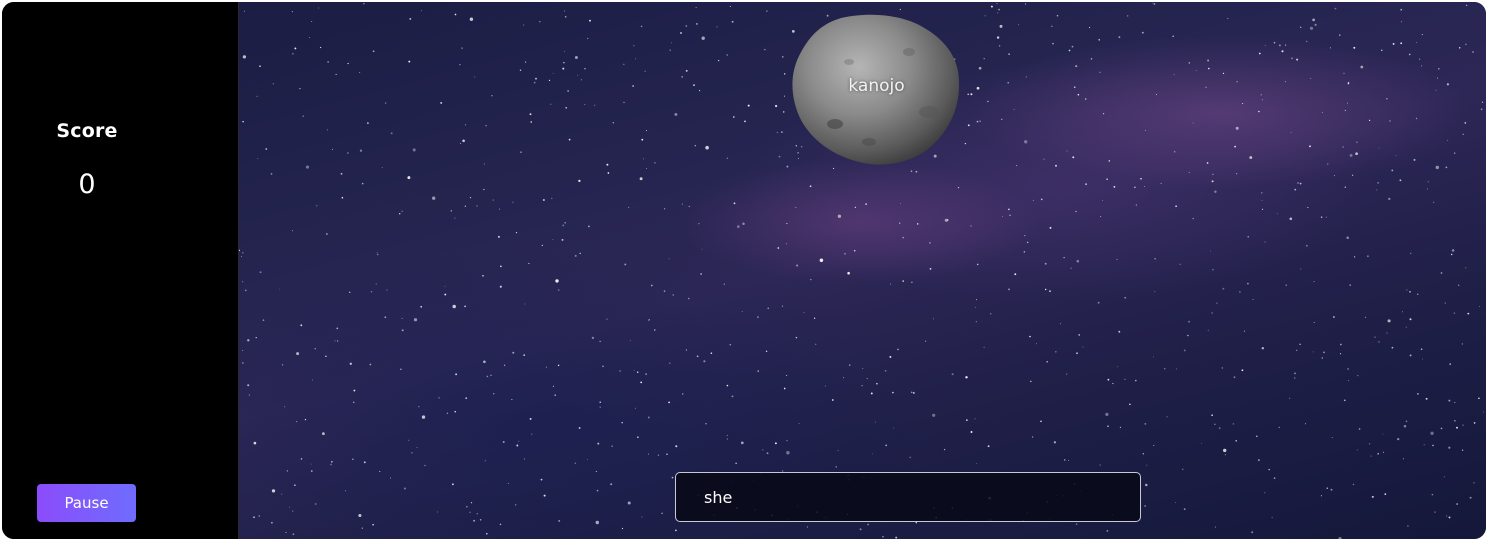 The height and width of the screenshot is (541, 1488). What do you see at coordinates (87, 131) in the screenshot?
I see `score-label: Score` at bounding box center [87, 131].